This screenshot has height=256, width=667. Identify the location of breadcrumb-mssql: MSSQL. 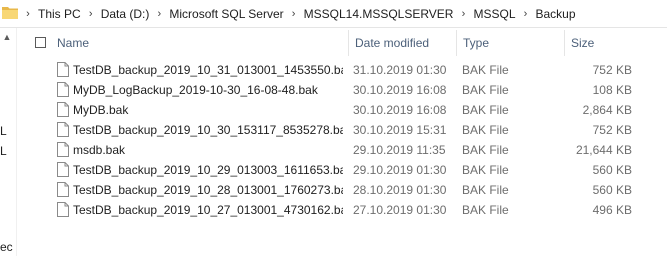
(494, 14).